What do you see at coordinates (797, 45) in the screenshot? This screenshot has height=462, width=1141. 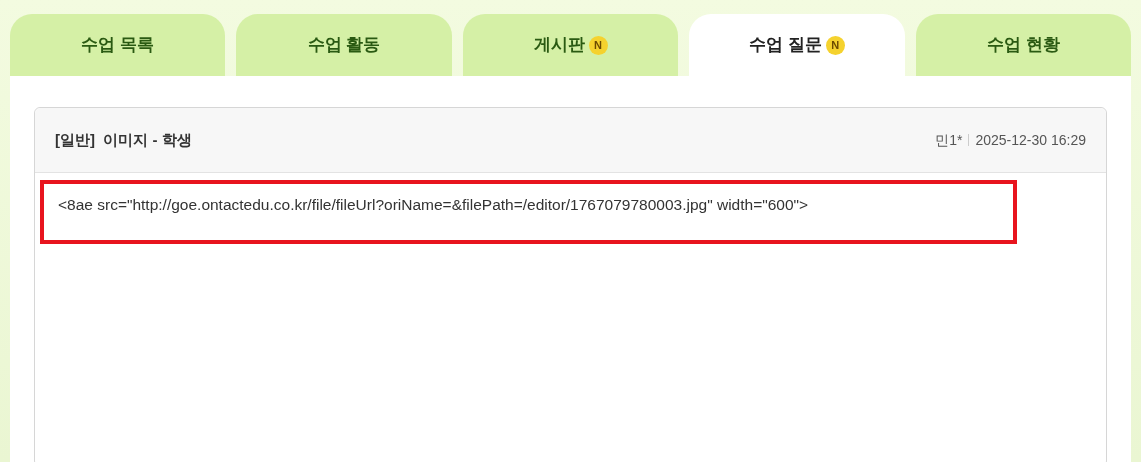 I see `tab: 수업 질문 N` at bounding box center [797, 45].